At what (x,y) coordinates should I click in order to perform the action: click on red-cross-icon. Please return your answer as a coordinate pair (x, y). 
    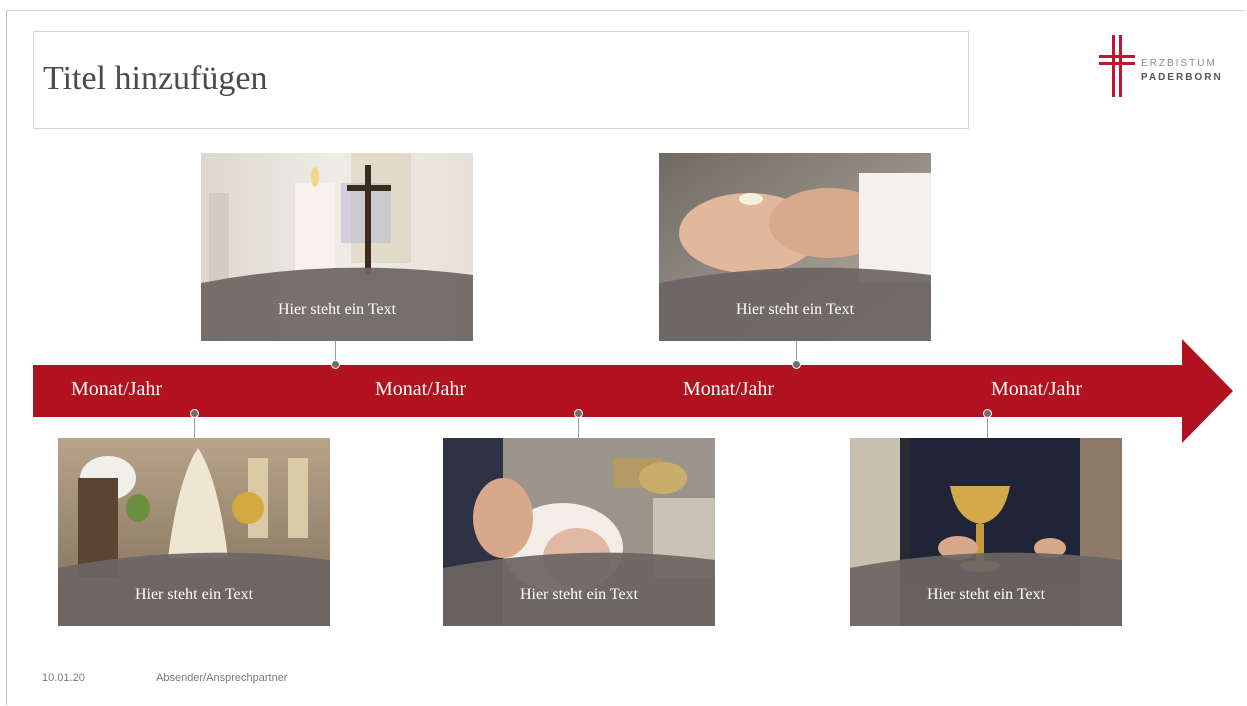
    Looking at the image, I should click on (1117, 66).